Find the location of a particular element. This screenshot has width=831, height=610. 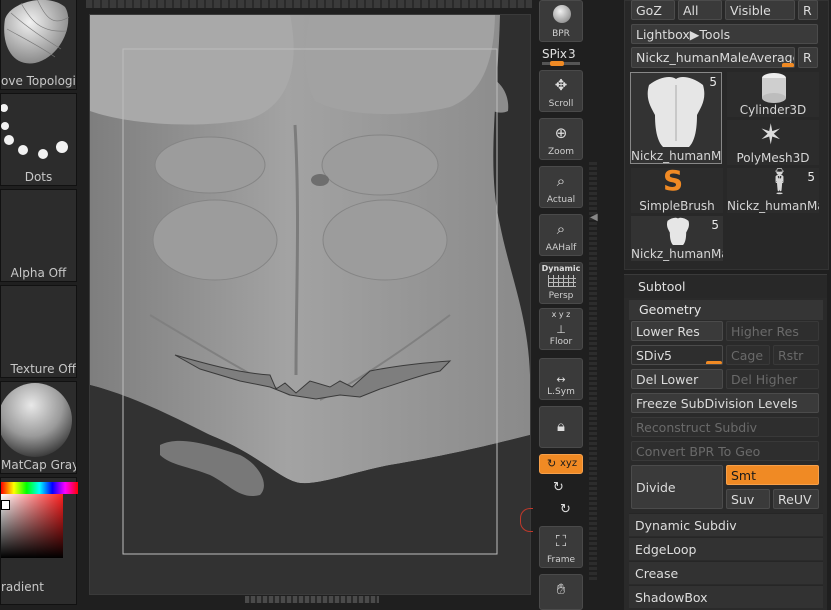

aahalf-button: ⌕ AAHalf is located at coordinates (561, 235).